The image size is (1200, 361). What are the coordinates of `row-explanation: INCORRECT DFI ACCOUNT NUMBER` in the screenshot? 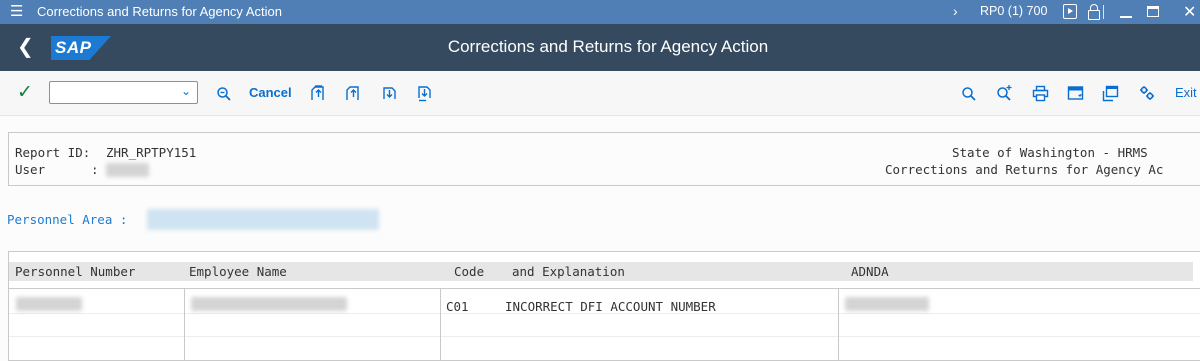 It's located at (610, 306).